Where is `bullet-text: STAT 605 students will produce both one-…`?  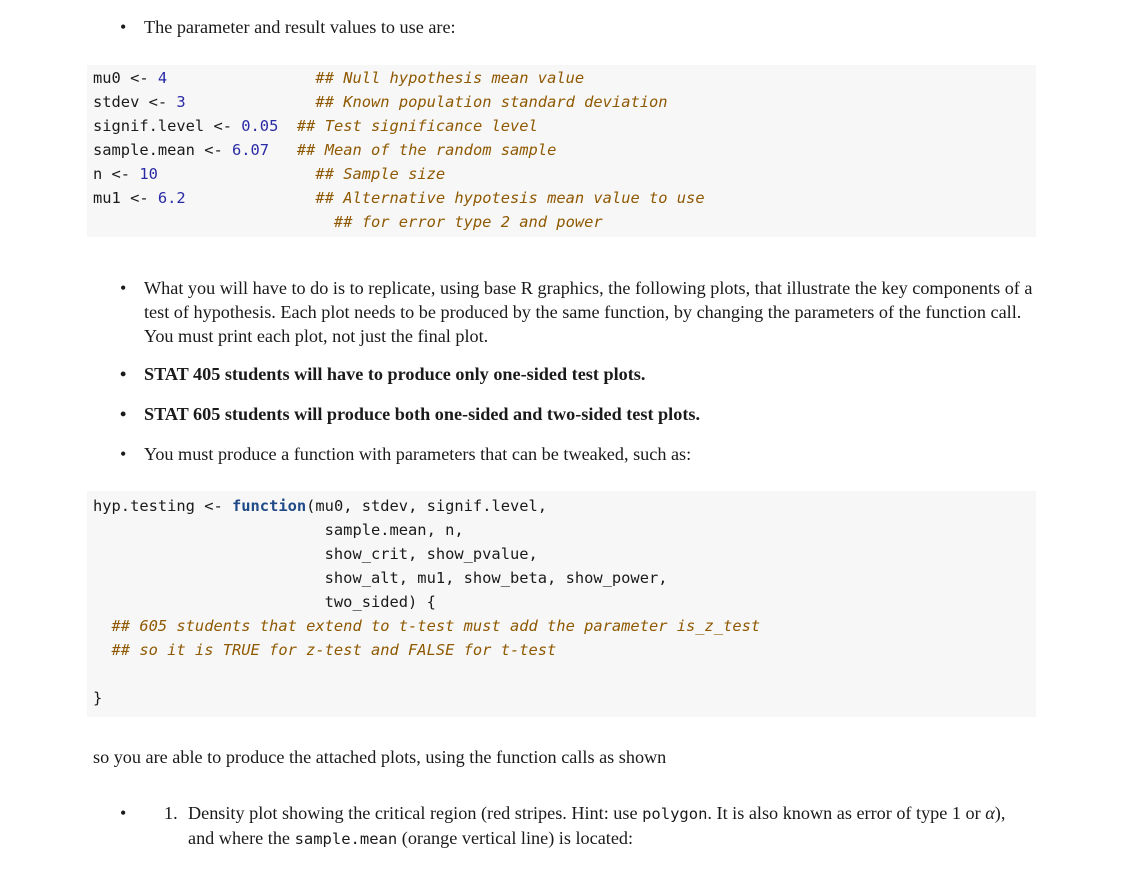
bullet-text: STAT 605 students will produce both one-… is located at coordinates (422, 414).